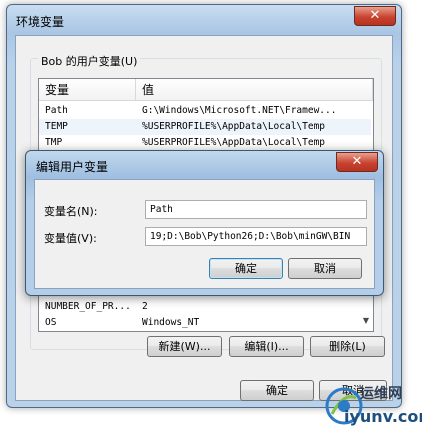 This screenshot has height=434, width=422. I want to click on column-header-value: 值, so click(254, 90).